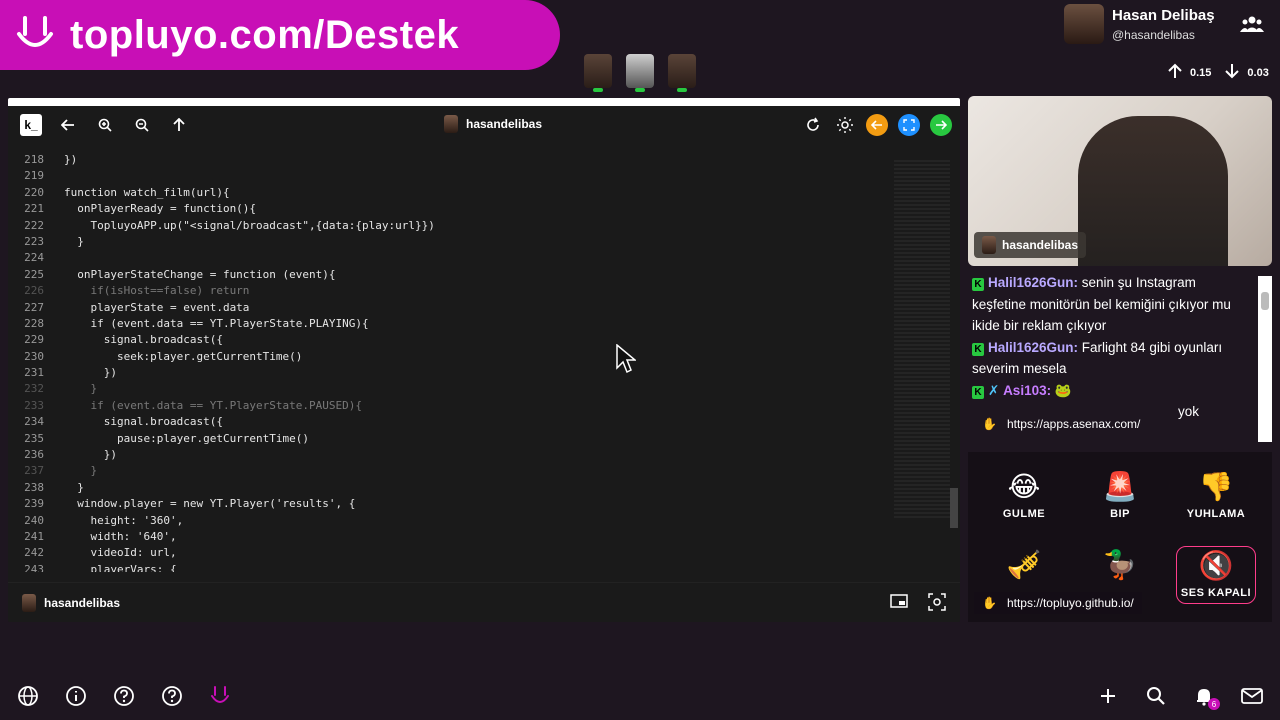  Describe the element at coordinates (34, 241) in the screenshot. I see `line-number: 223` at that location.